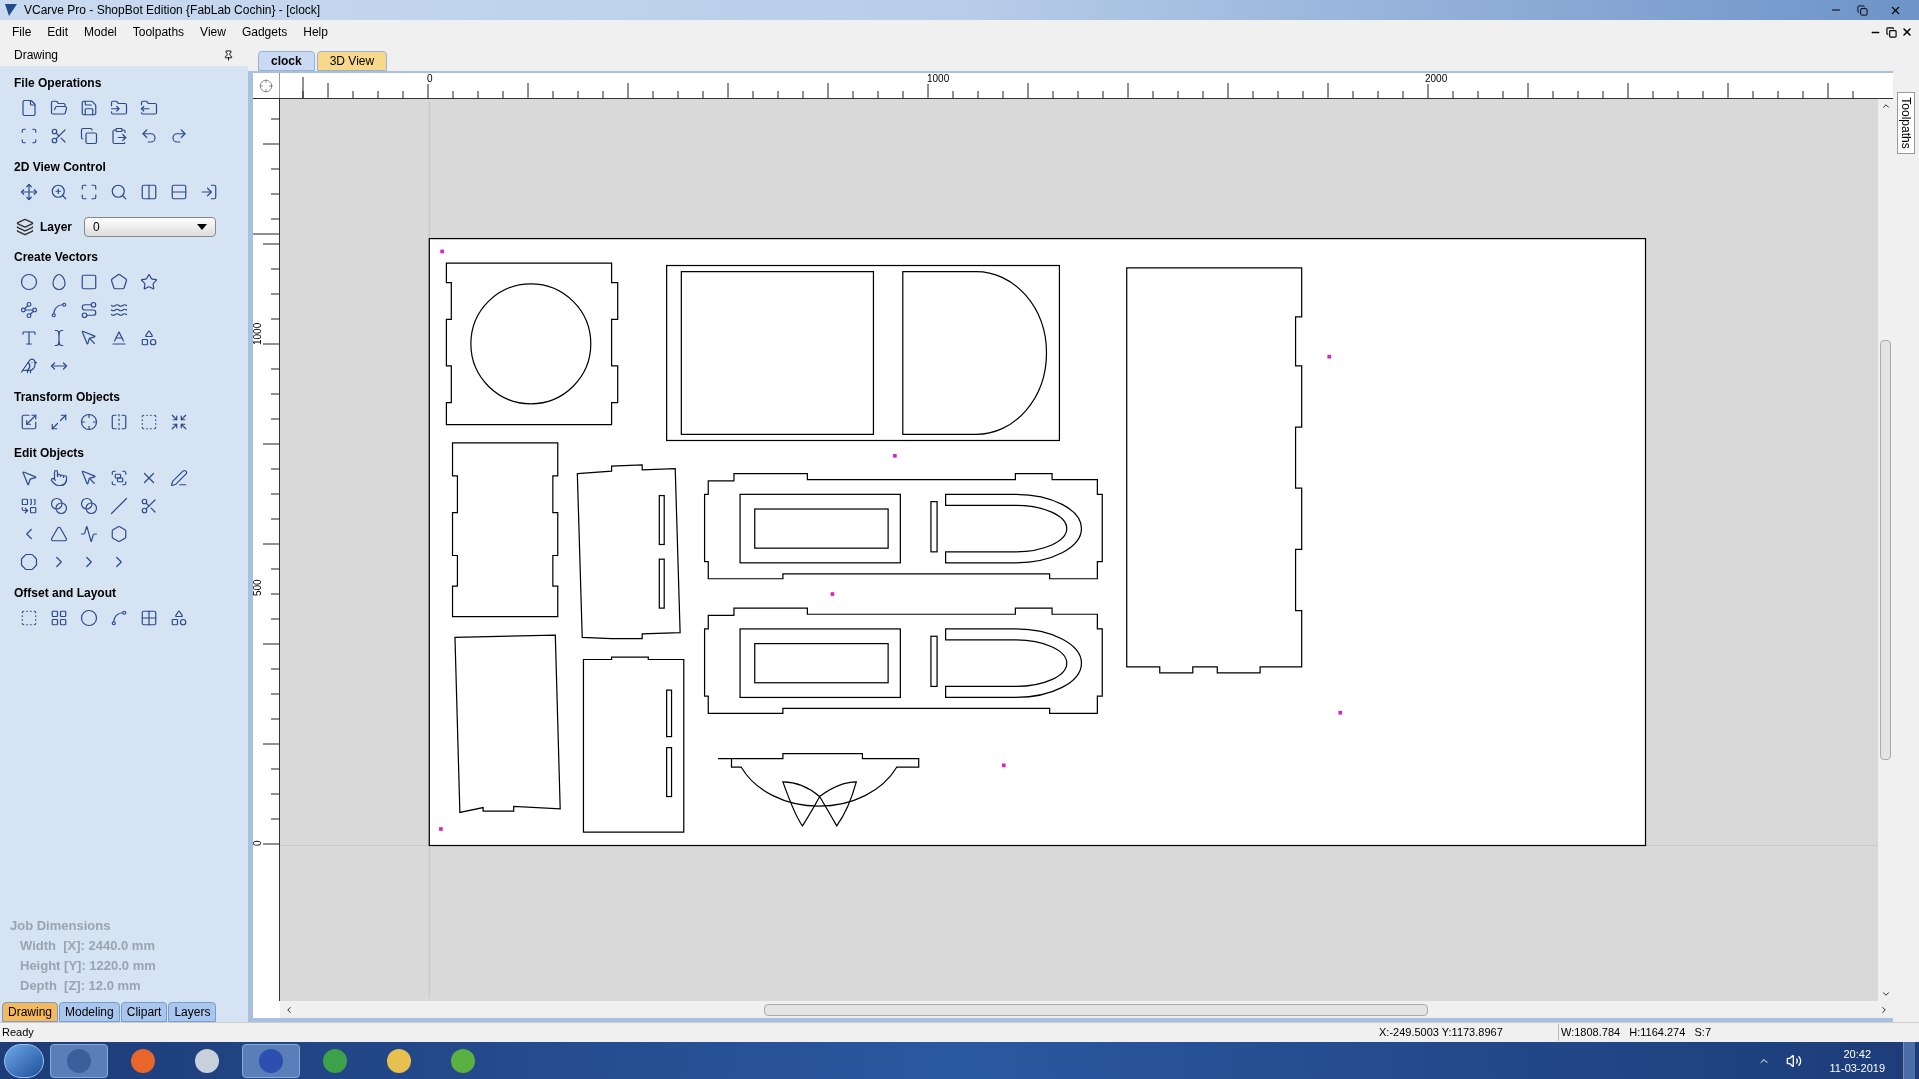 The image size is (1919, 1079). I want to click on clock-time: 20:42, so click(1857, 1053).